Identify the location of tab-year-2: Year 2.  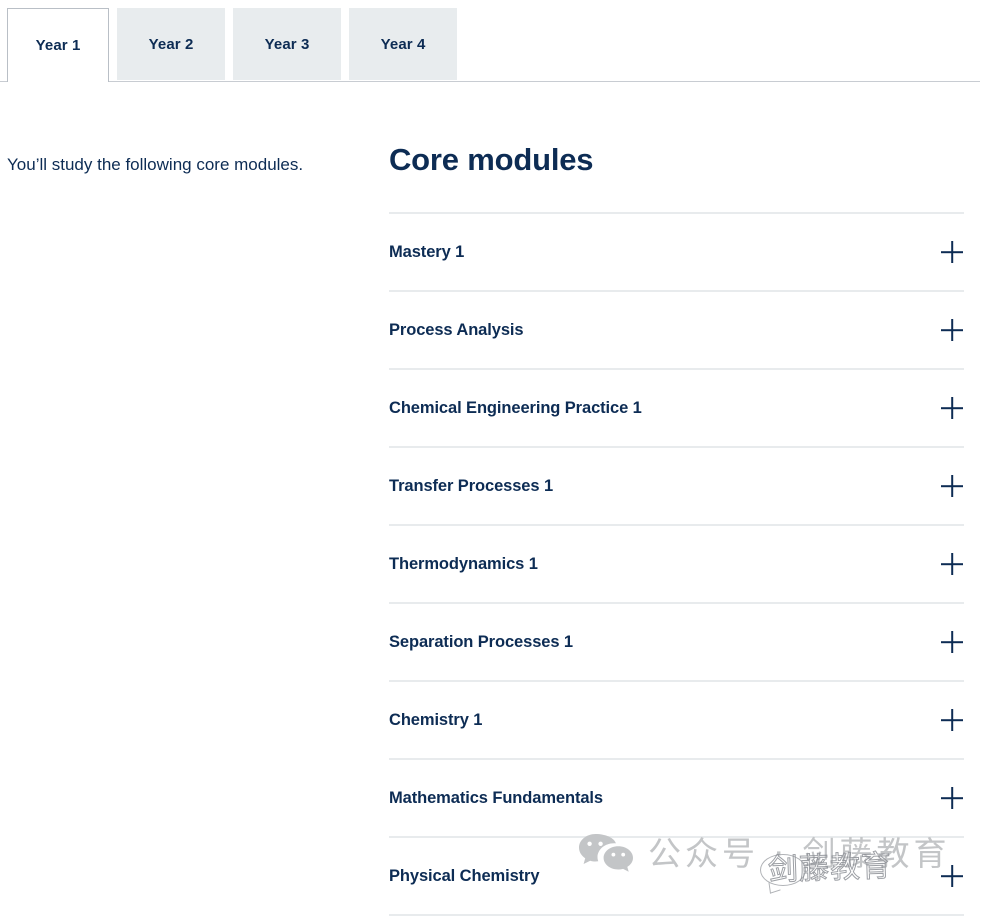
(171, 44).